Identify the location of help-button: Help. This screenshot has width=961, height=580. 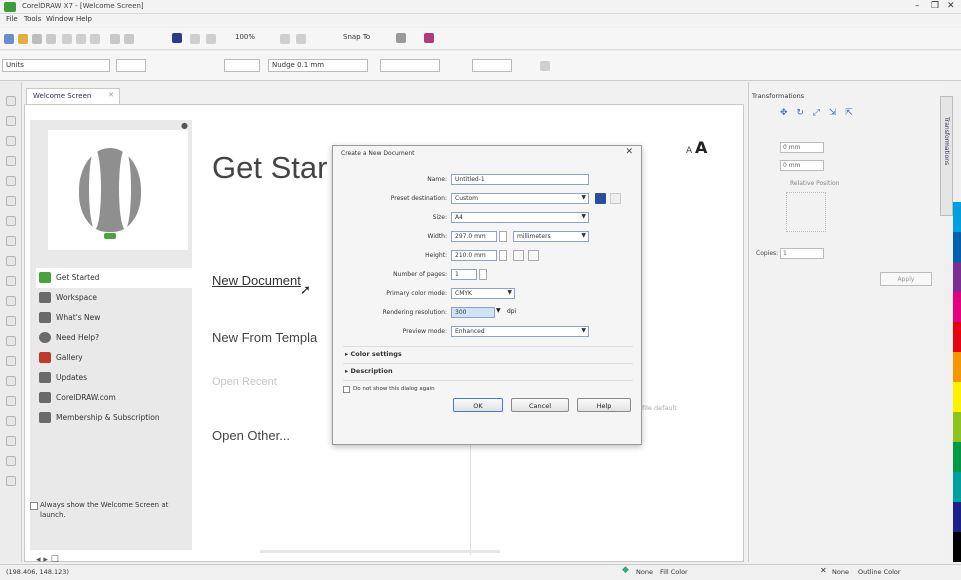
(604, 405).